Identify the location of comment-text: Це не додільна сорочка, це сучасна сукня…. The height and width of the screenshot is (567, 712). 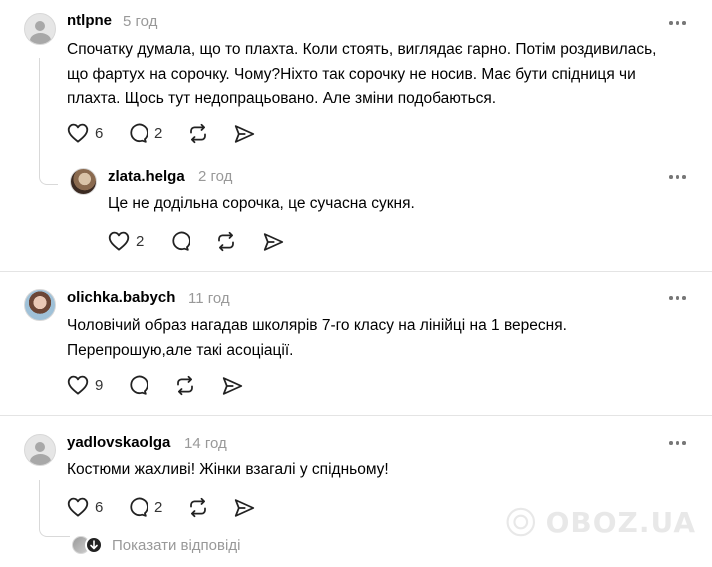
(261, 203).